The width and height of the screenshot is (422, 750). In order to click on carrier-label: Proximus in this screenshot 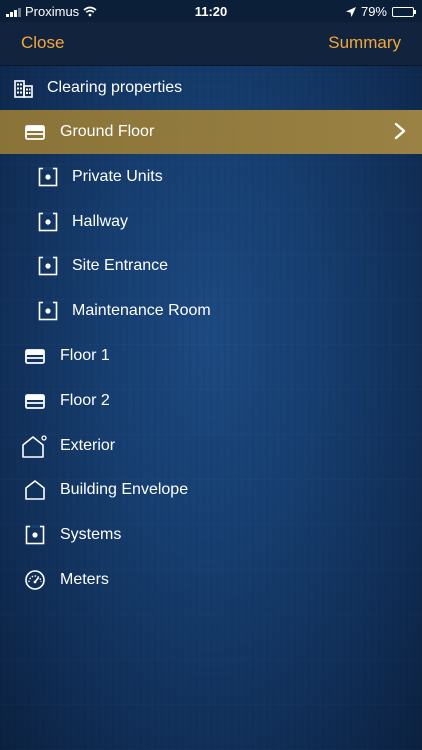, I will do `click(52, 11)`.